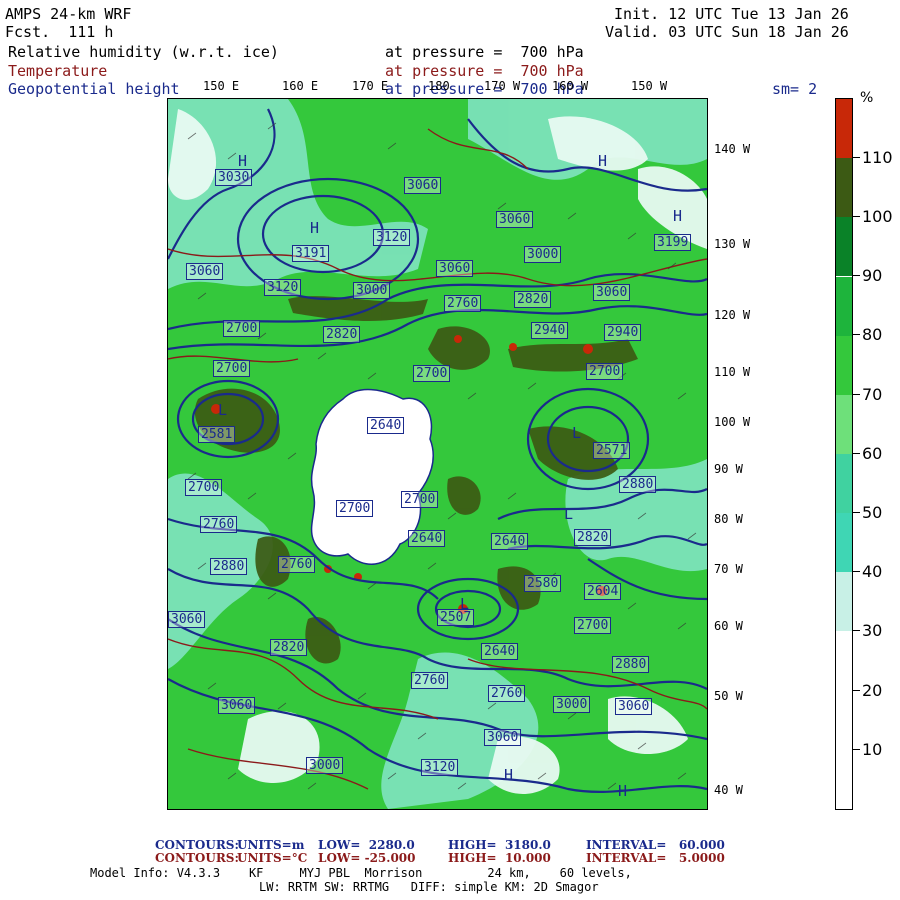 The height and width of the screenshot is (900, 900). I want to click on lat-label: 70 W, so click(728, 569).